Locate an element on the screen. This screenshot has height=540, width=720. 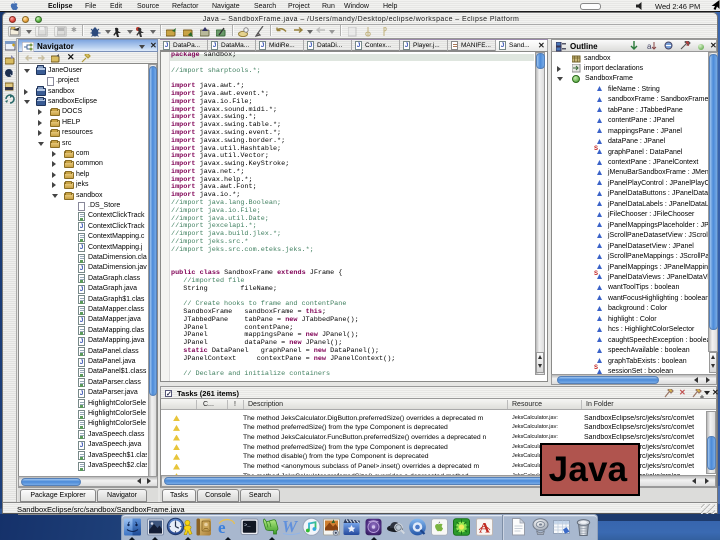
svg-text: J is located at coordinates (12, 73).